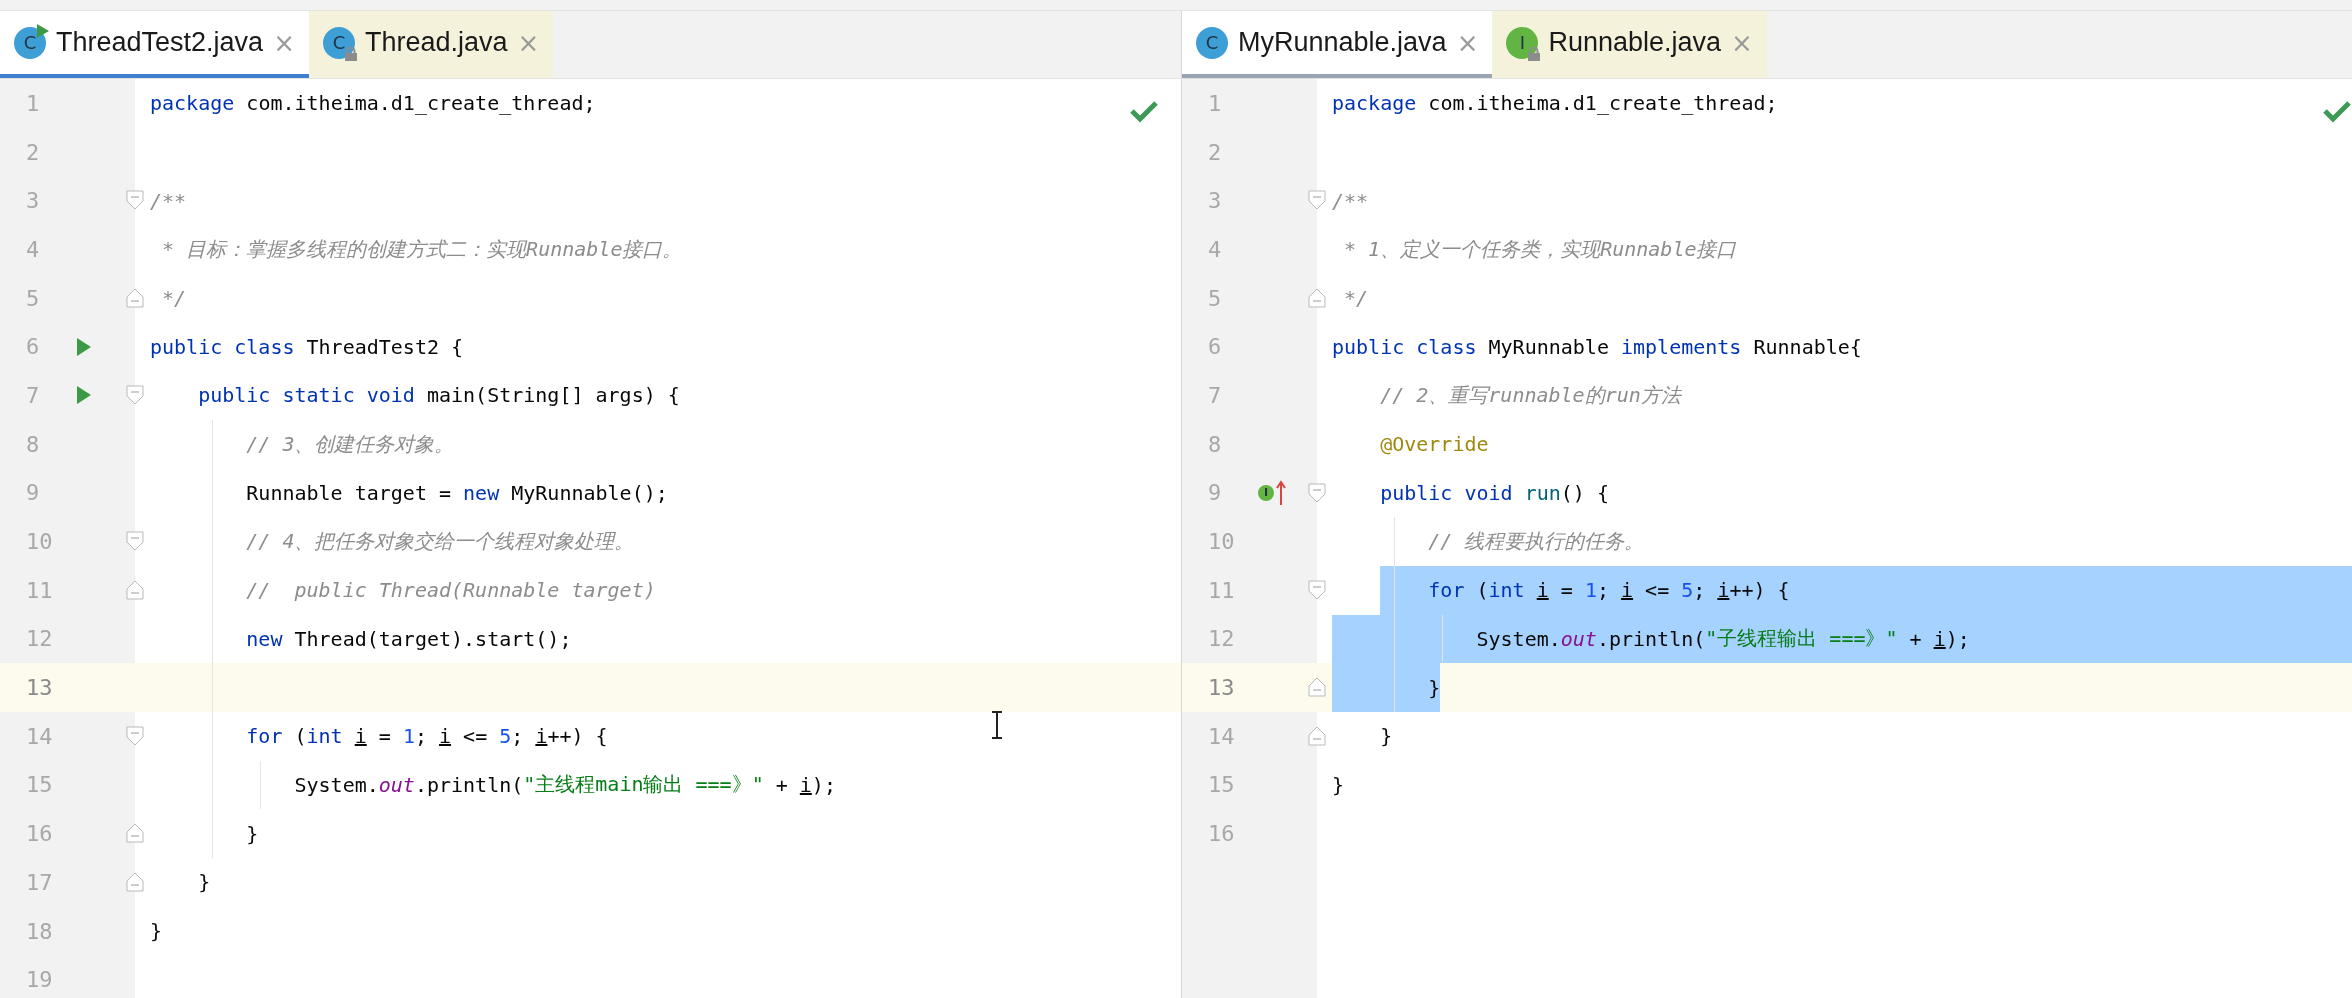 The height and width of the screenshot is (998, 2352). Describe the element at coordinates (422, 249) in the screenshot. I see `code-line: * 目标：掌握多线程的创建方式二：实现Runnable接口。` at that location.